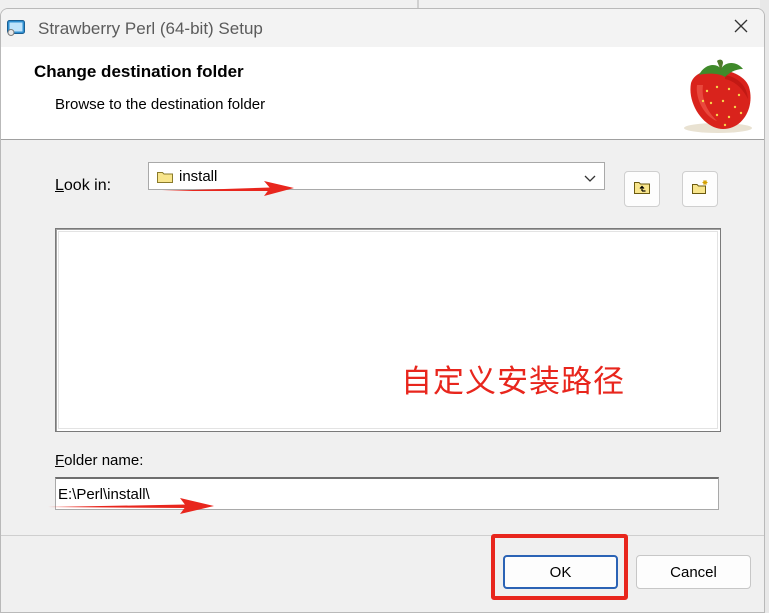 This screenshot has height=613, width=769. Describe the element at coordinates (560, 572) in the screenshot. I see `ok-button: OK` at that location.